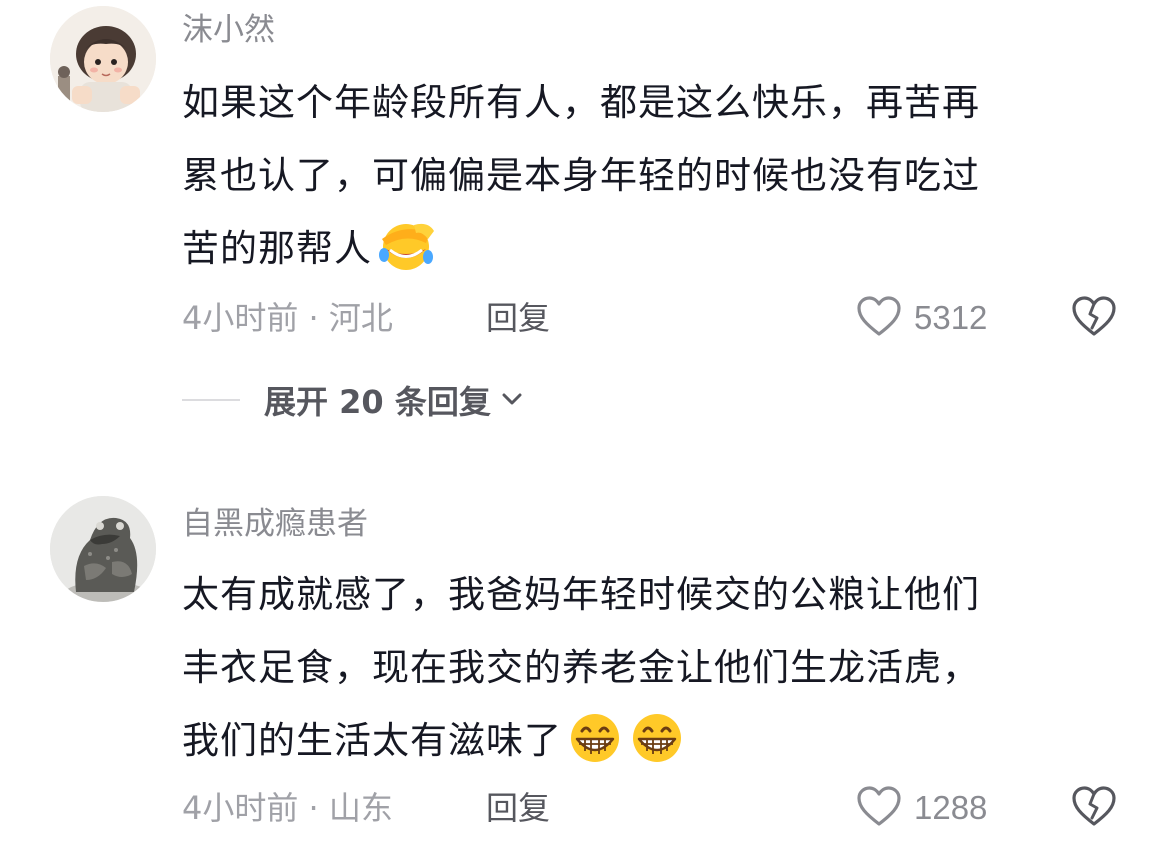 Image resolution: width=1169 pixels, height=842 pixels. I want to click on comment-time-location: 4小时前 · 山东, so click(287, 808).